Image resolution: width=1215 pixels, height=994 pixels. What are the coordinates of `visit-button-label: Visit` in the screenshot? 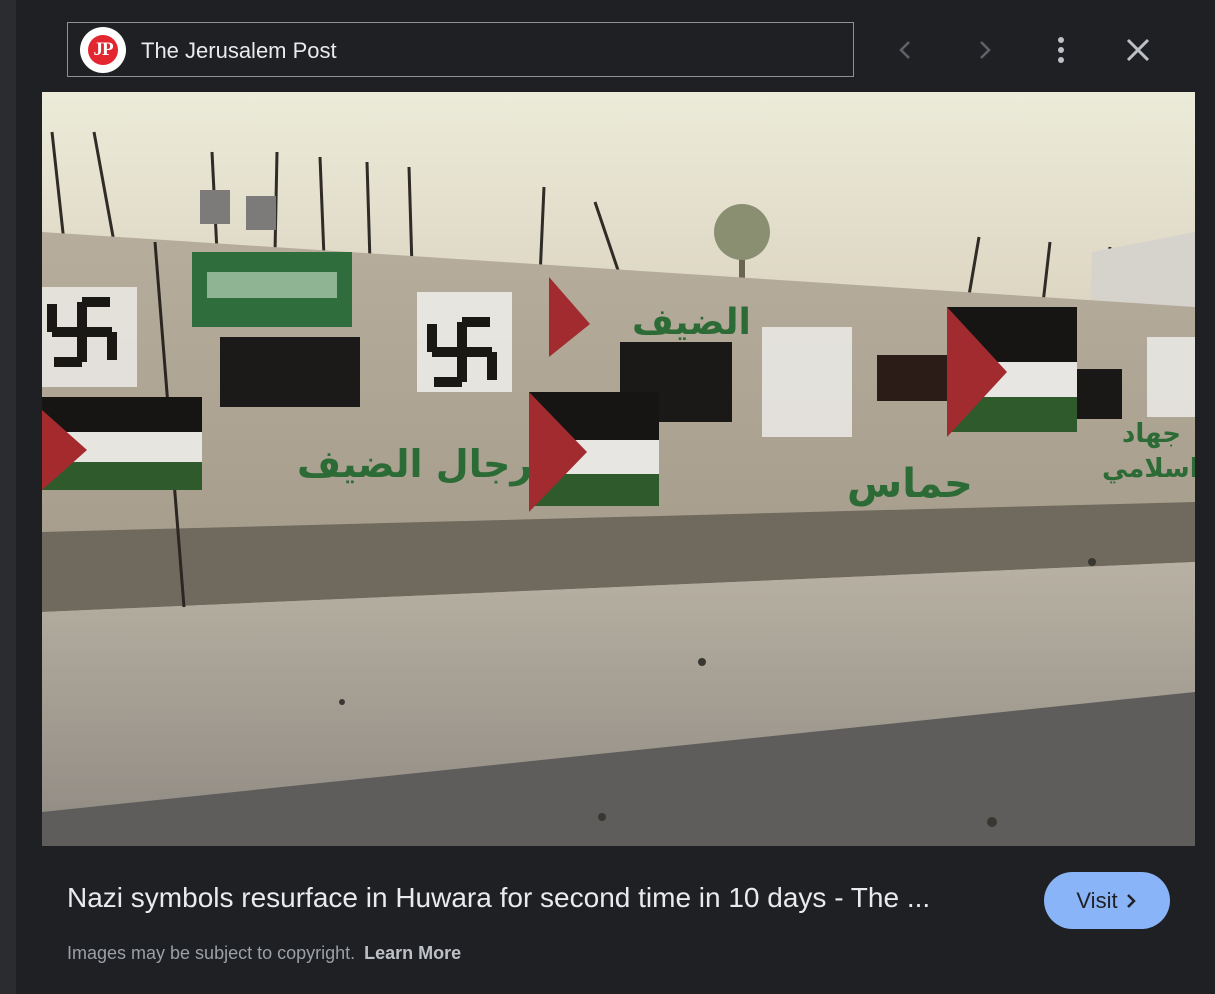 It's located at (1097, 900).